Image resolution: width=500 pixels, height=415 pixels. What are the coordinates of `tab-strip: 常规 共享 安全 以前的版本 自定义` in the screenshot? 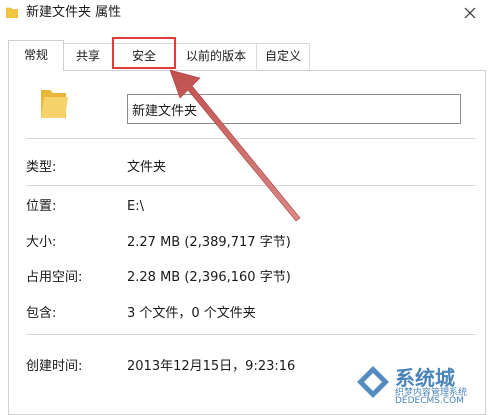 It's located at (250, 55).